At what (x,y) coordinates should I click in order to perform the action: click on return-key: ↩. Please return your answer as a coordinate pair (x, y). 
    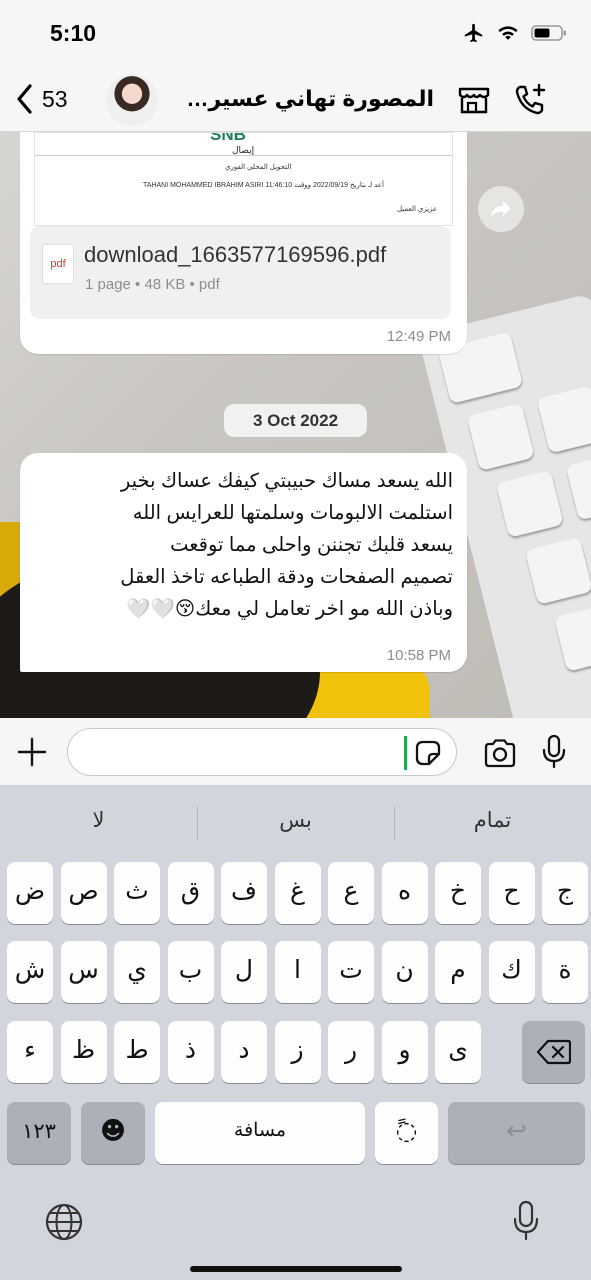
    Looking at the image, I should click on (516, 1133).